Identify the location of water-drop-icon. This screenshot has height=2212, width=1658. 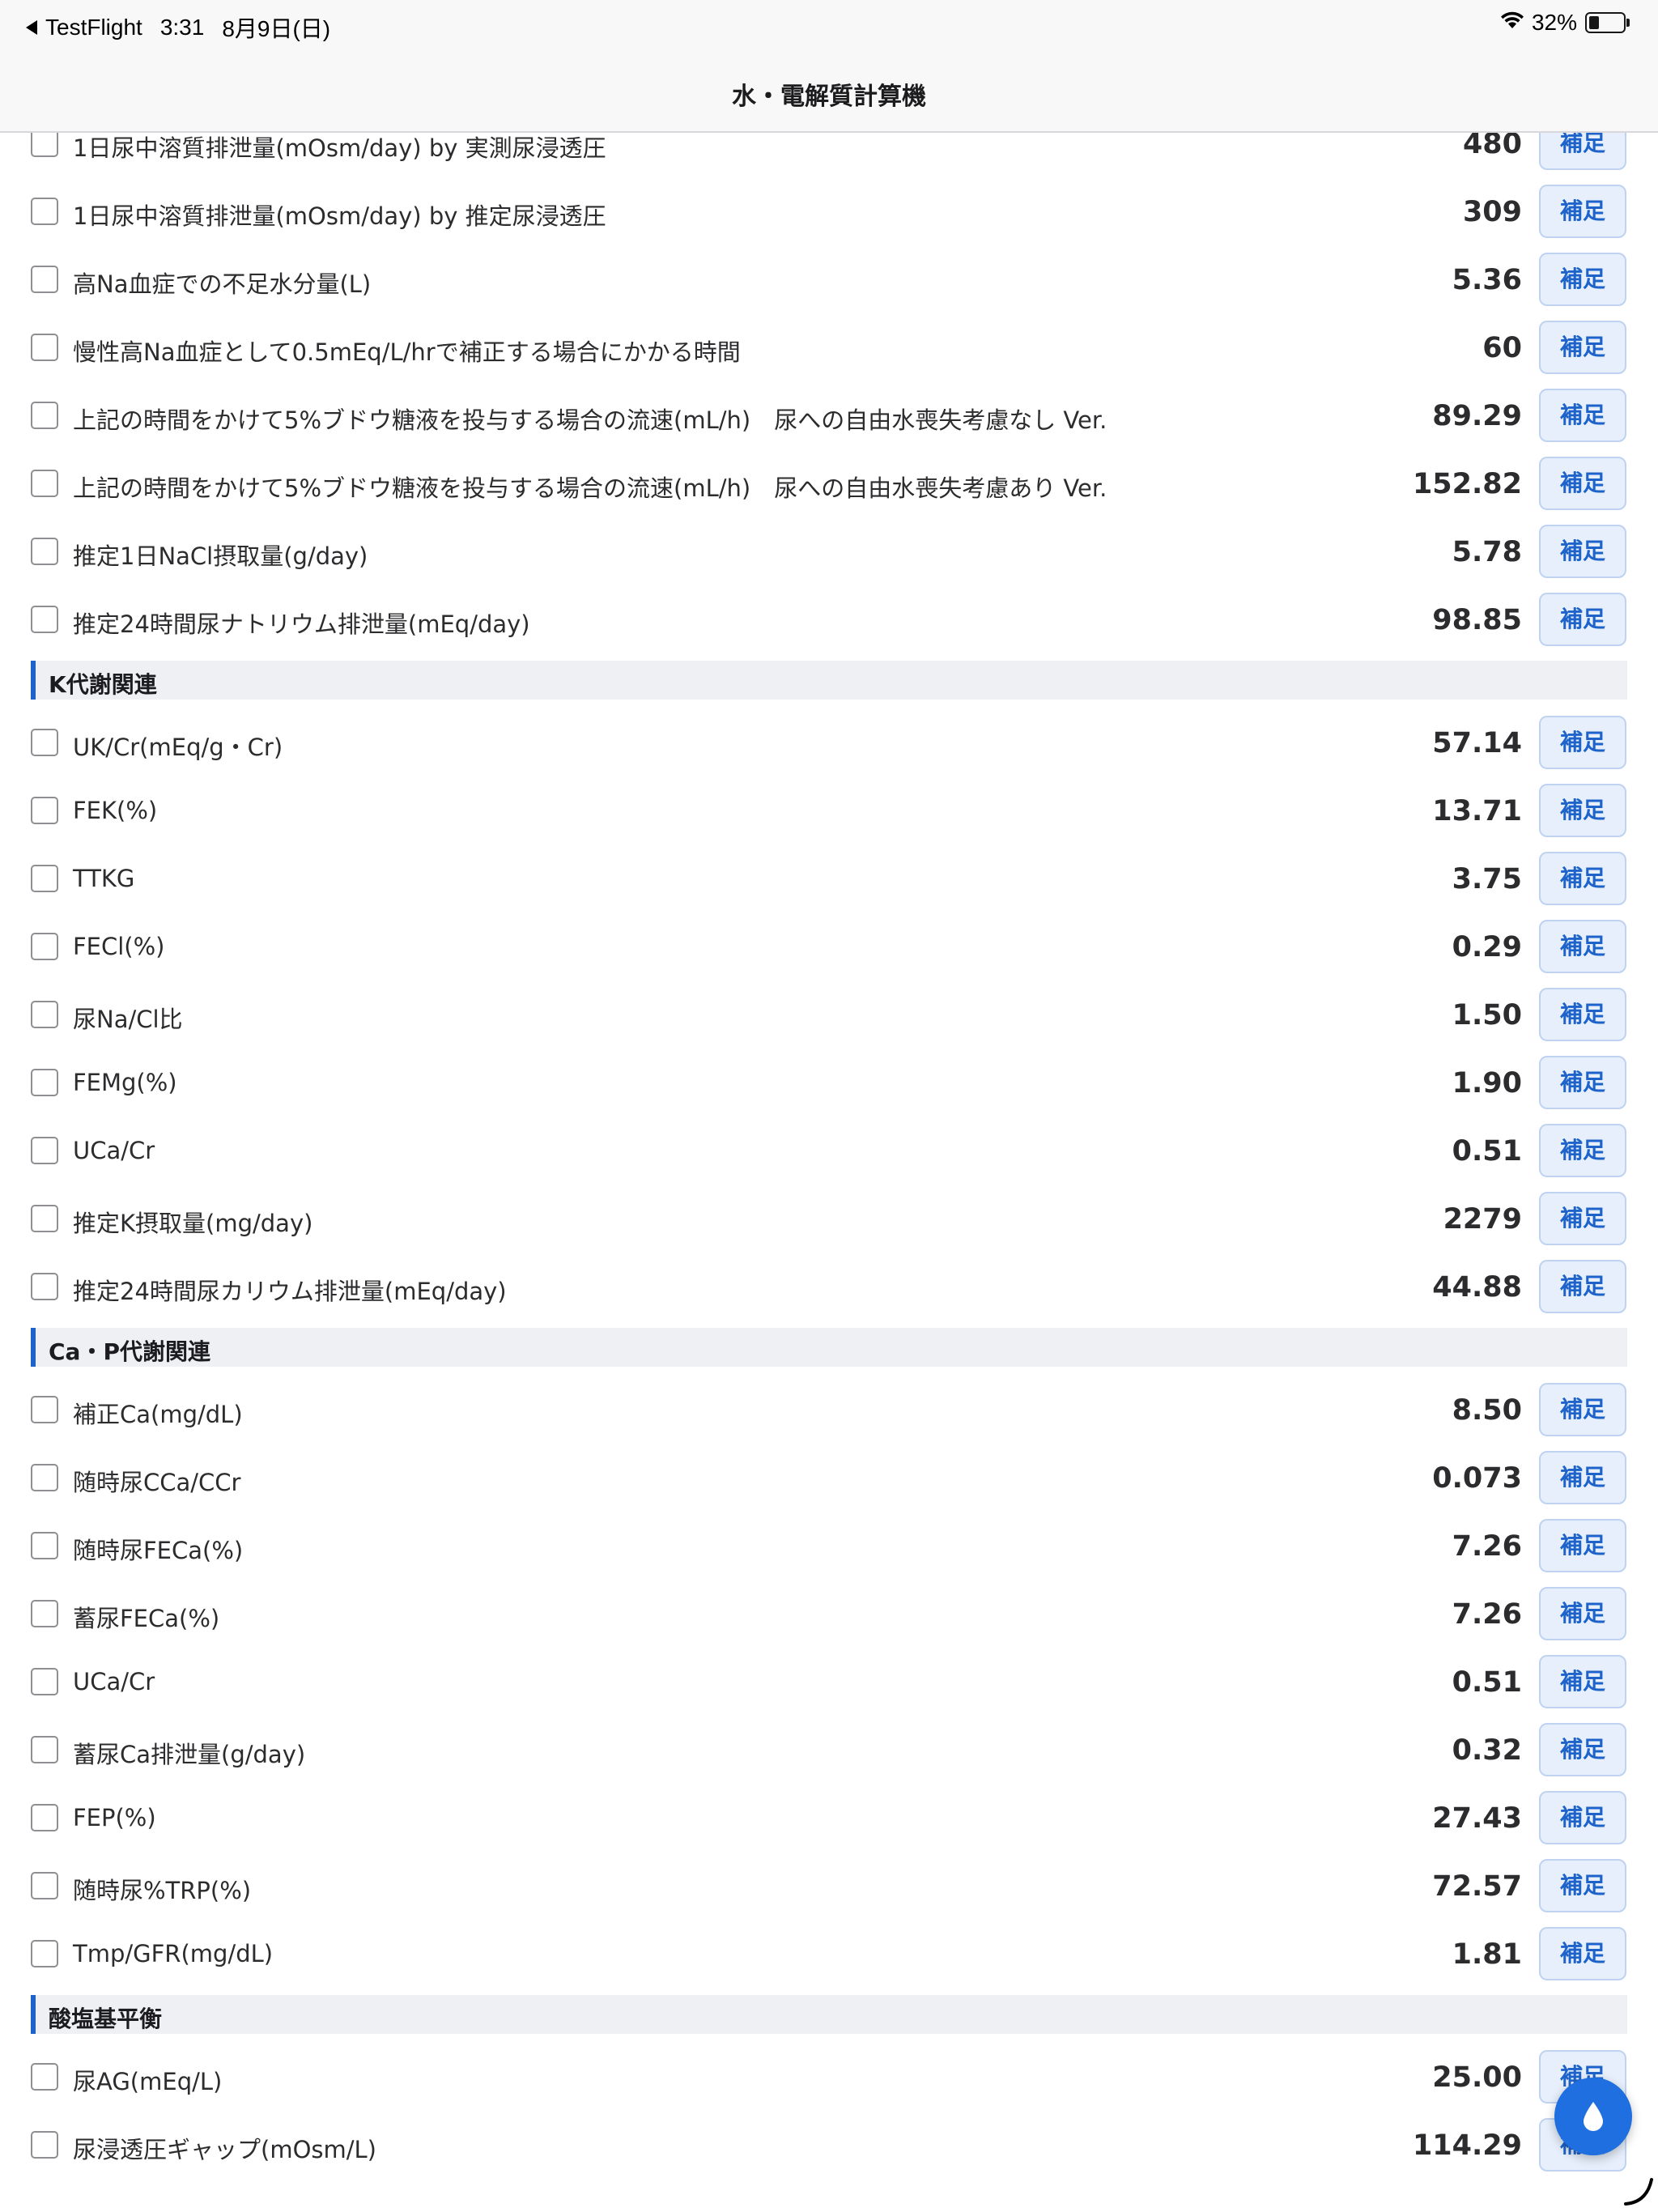
(1593, 2116).